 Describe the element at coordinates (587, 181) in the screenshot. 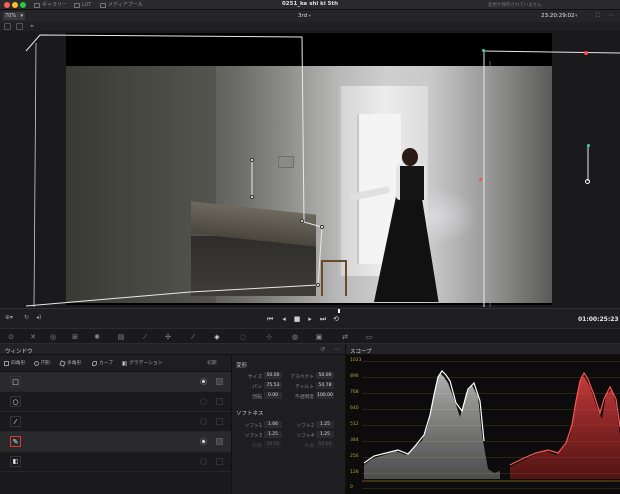

I see `window-center-handle` at that location.